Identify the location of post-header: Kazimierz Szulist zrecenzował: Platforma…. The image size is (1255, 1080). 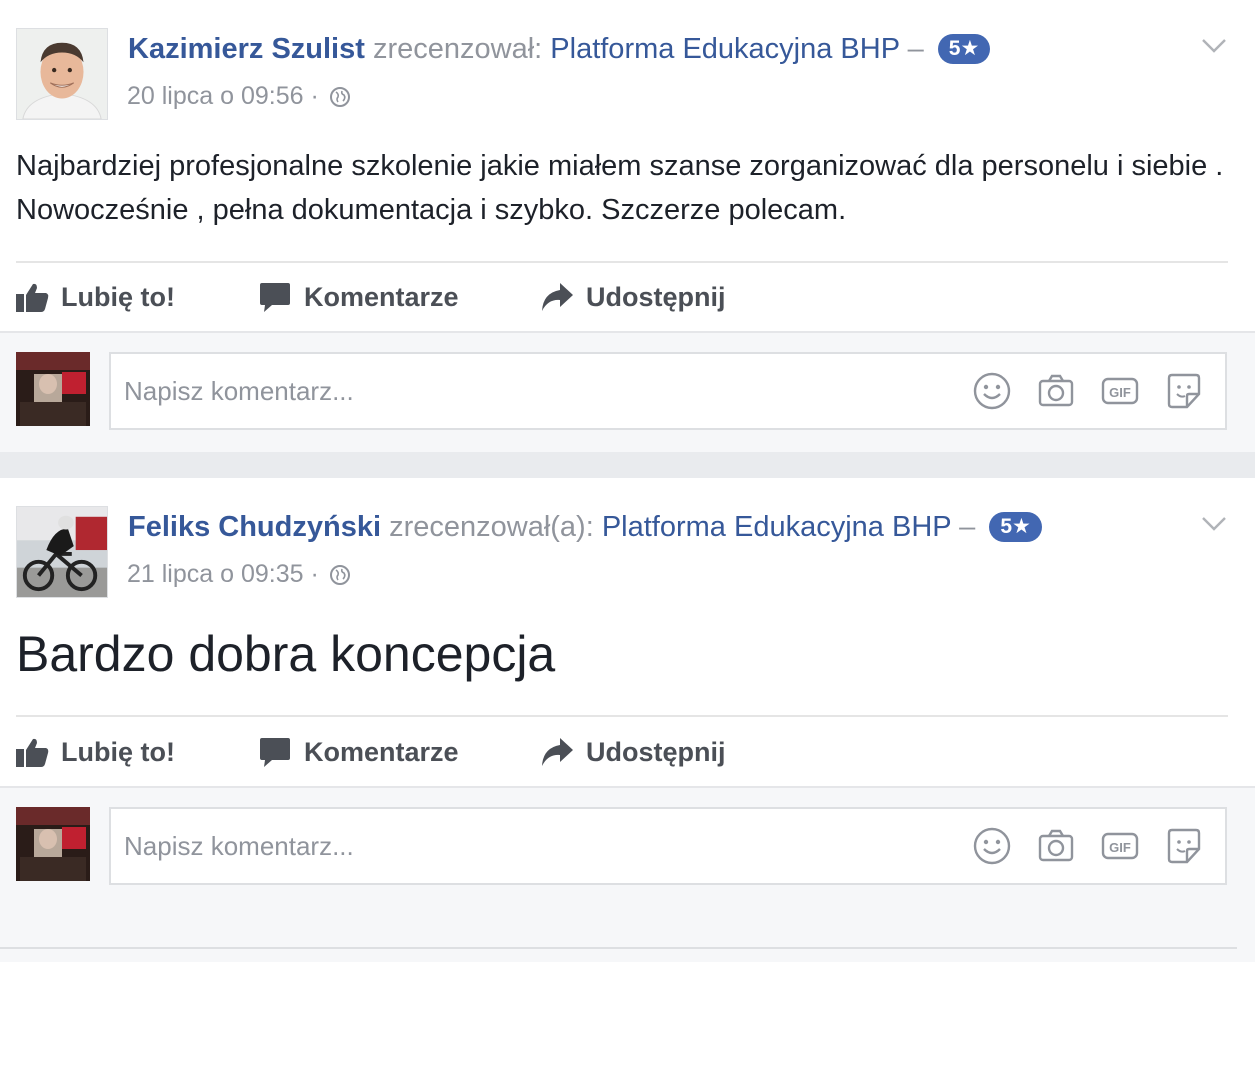
(559, 49).